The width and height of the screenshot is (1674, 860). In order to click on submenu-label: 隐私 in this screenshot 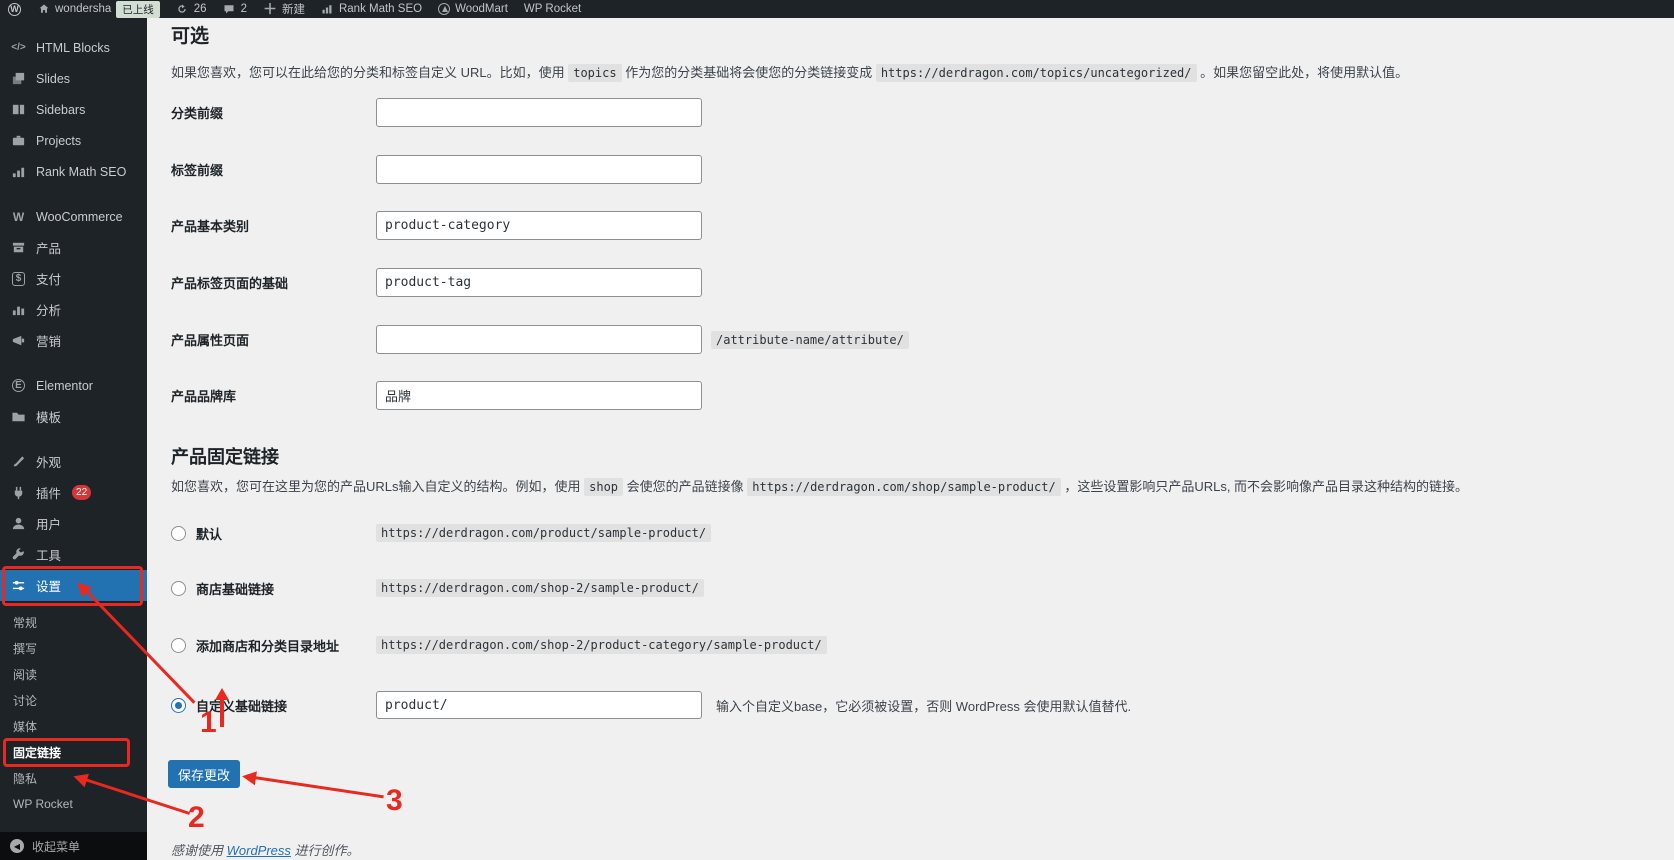, I will do `click(25, 778)`.